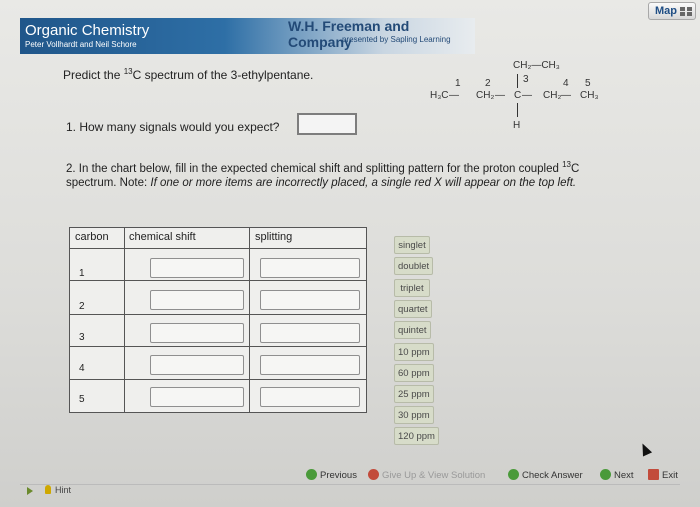 This screenshot has height=507, width=700. I want to click on mol-c2: CH₂, so click(485, 95).